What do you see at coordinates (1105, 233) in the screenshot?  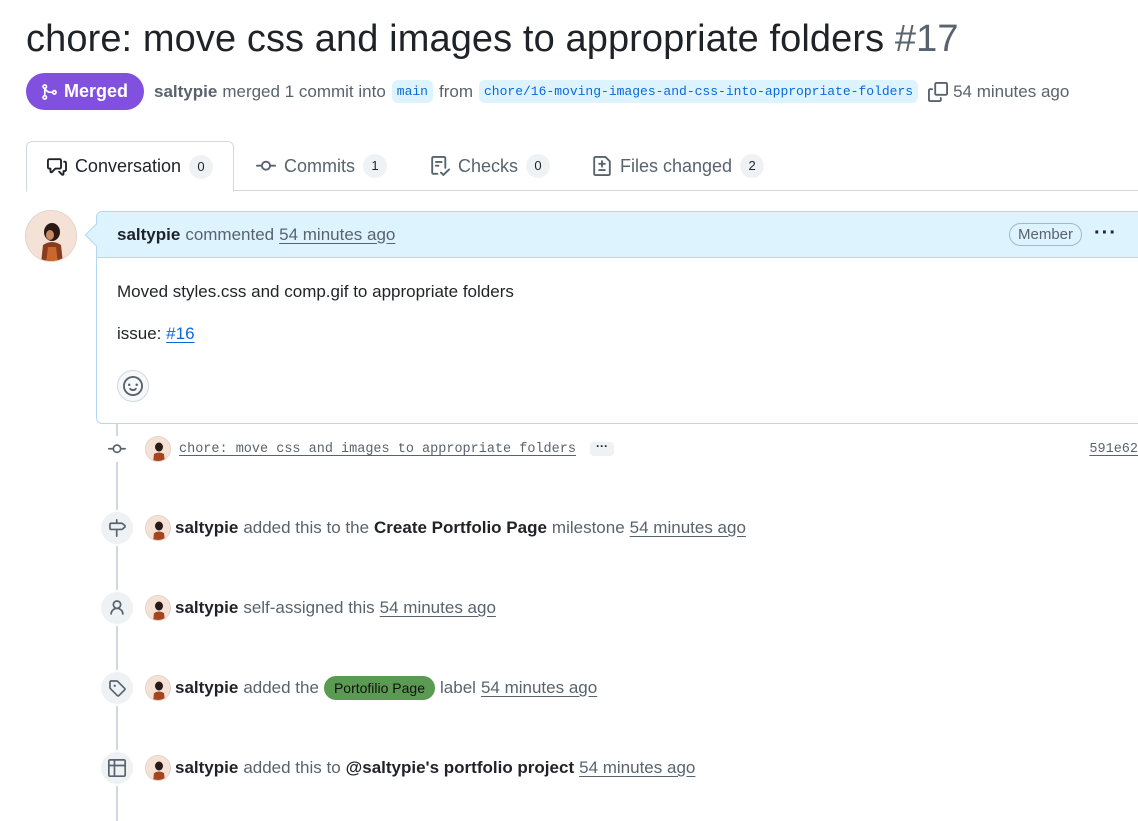 I see `kebab-menu-icon: ···` at bounding box center [1105, 233].